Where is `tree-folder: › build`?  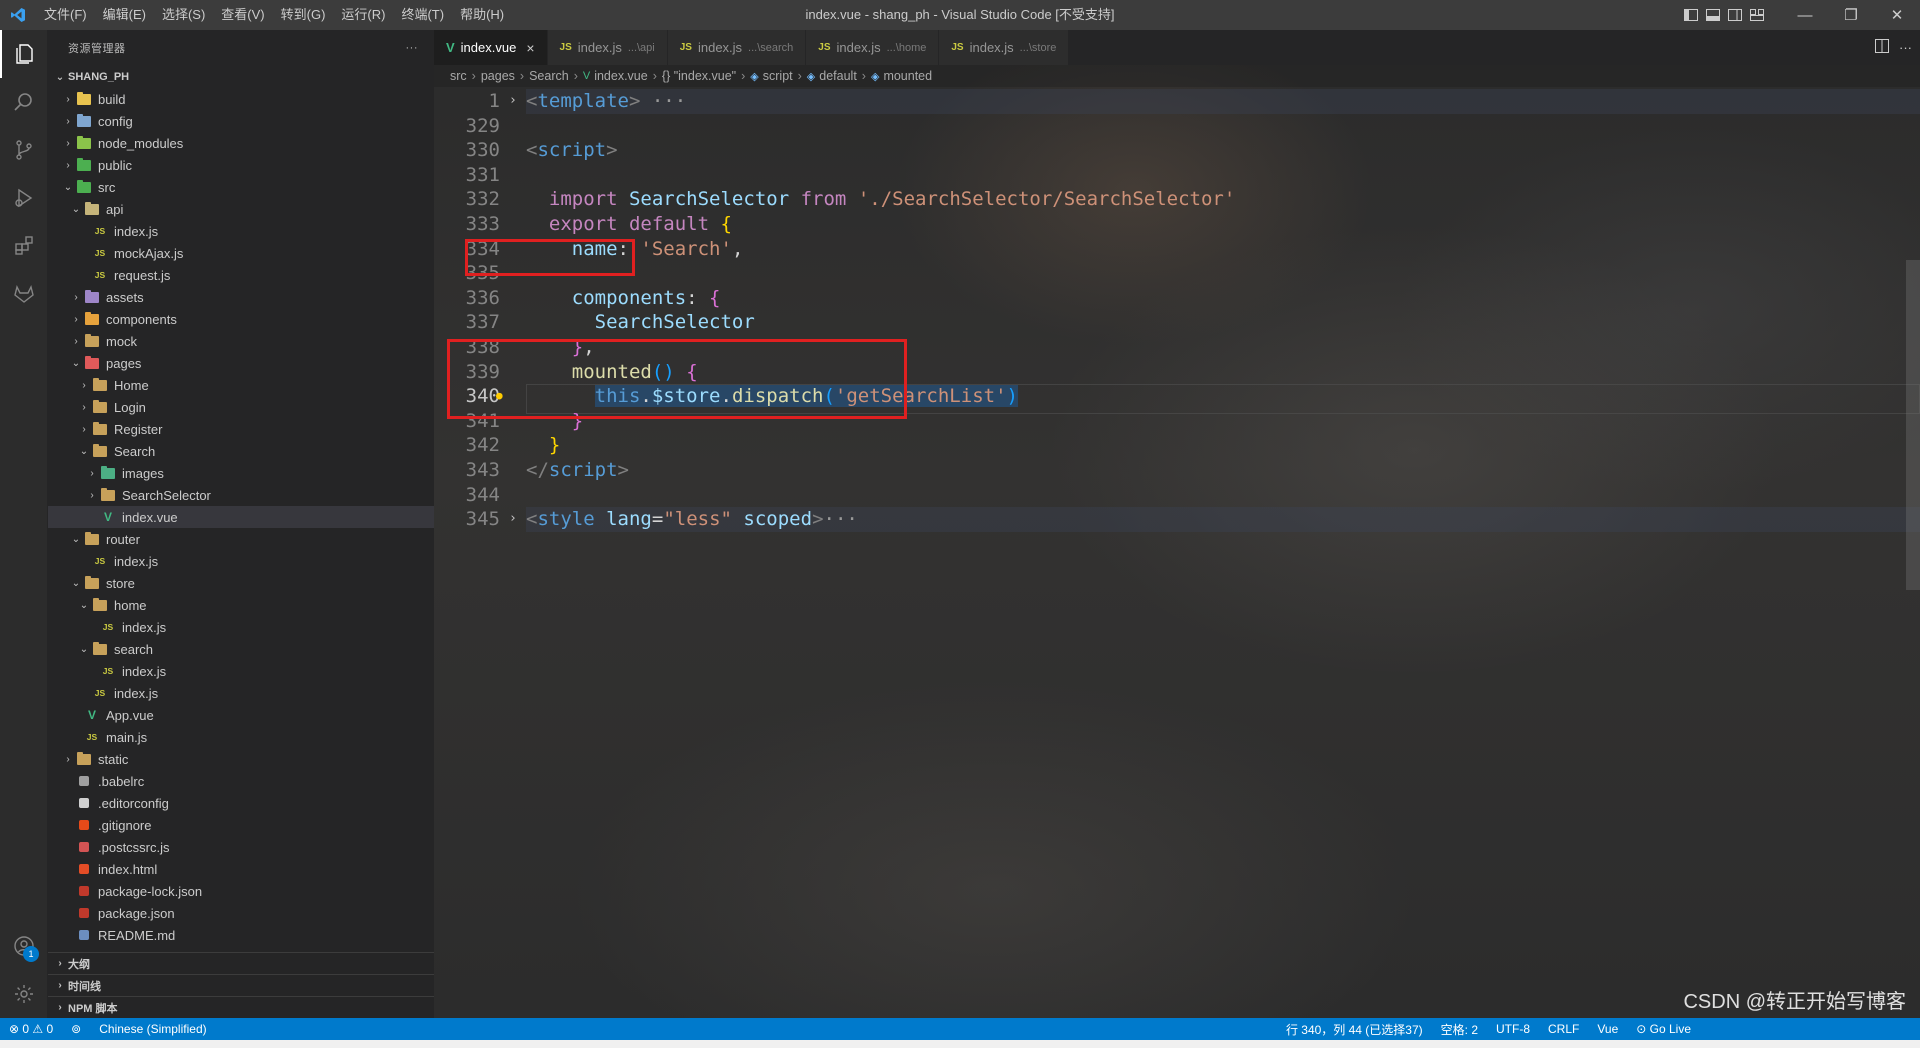 tree-folder: › build is located at coordinates (241, 99).